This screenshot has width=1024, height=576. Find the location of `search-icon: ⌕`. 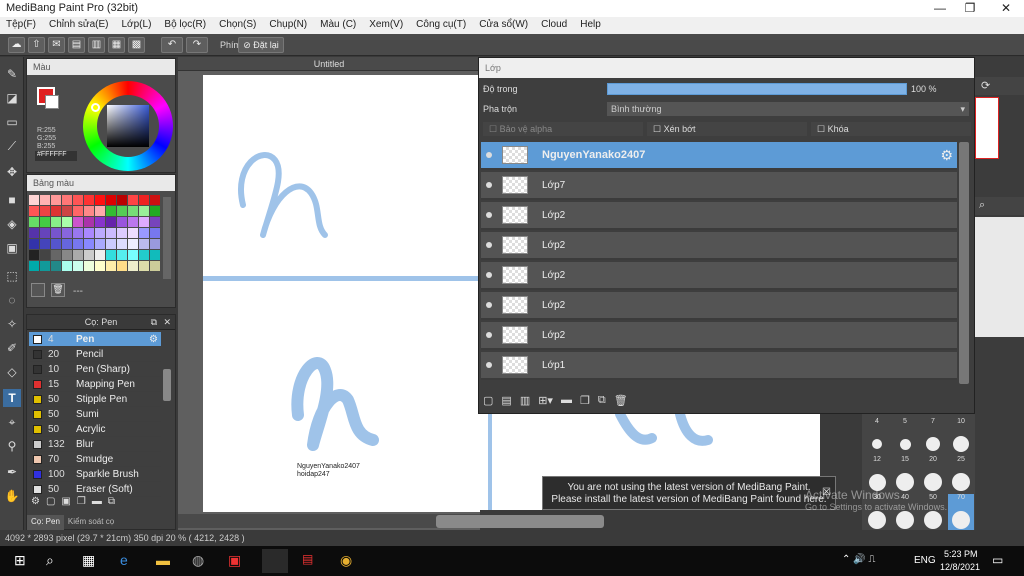

search-icon: ⌕ is located at coordinates (50, 560).